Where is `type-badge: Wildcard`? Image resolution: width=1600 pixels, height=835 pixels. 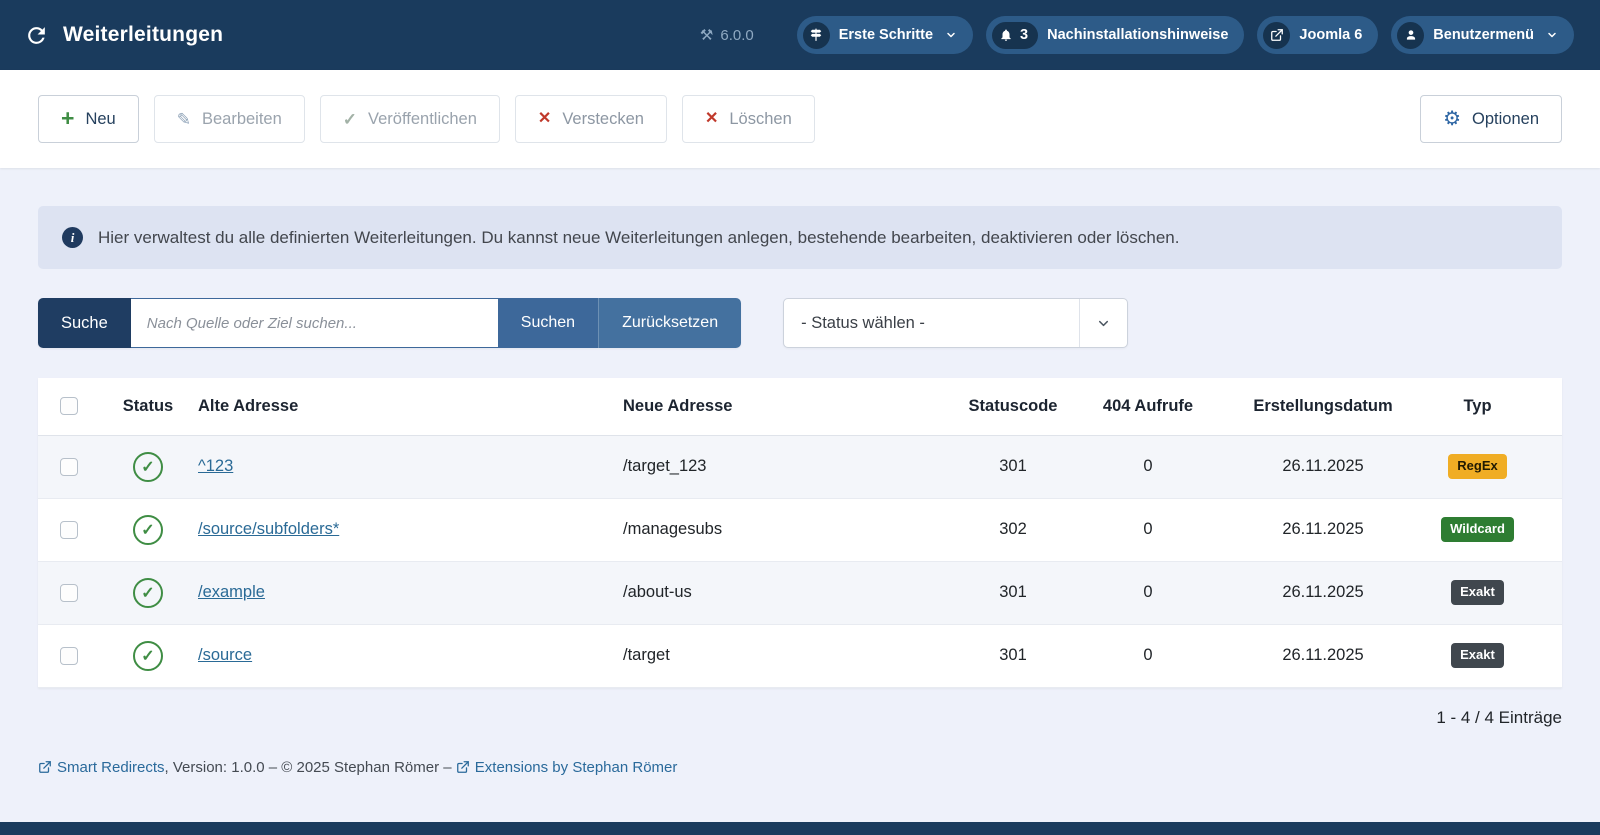
type-badge: Wildcard is located at coordinates (1477, 529).